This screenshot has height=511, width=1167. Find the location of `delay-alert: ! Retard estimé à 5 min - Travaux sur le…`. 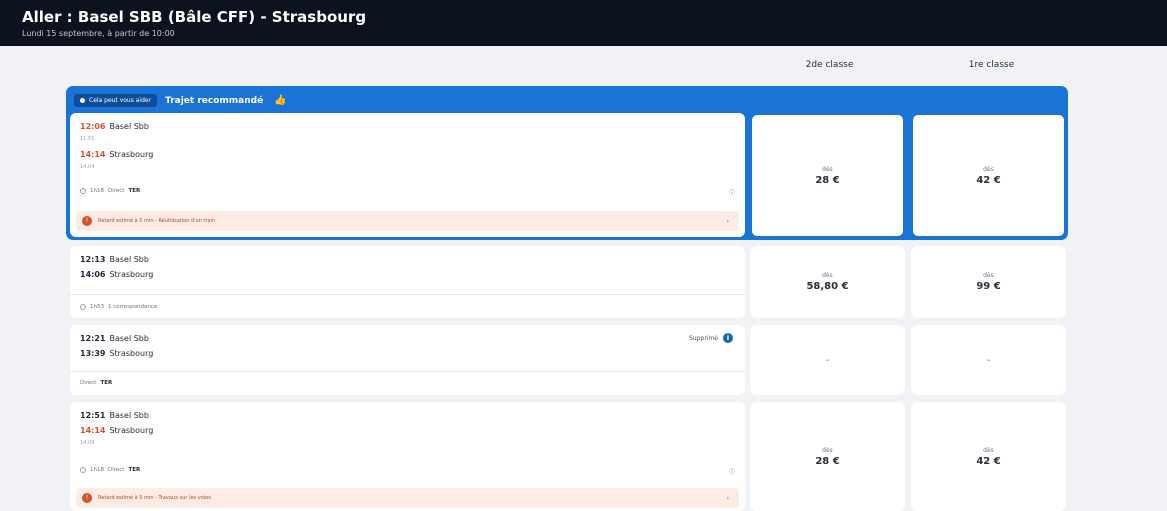

delay-alert: ! Retard estimé à 5 min - Travaux sur le… is located at coordinates (407, 498).